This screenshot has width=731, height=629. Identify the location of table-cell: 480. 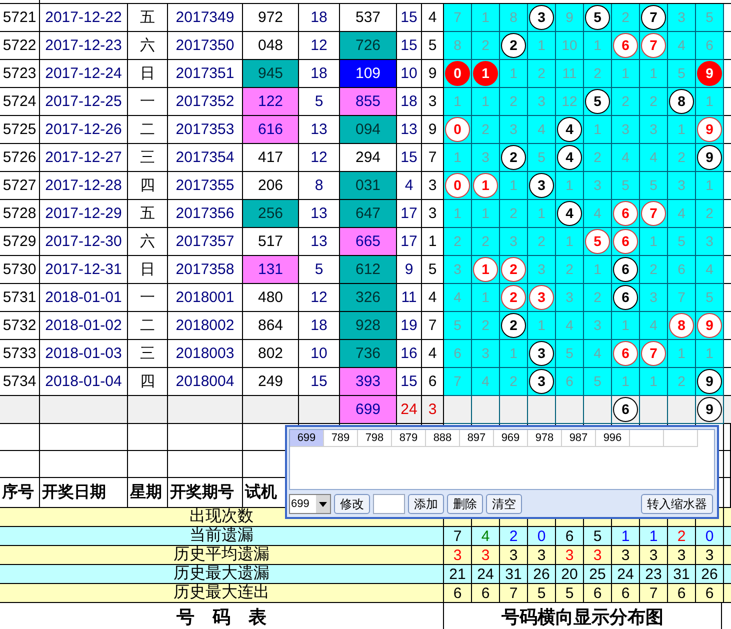
(271, 298).